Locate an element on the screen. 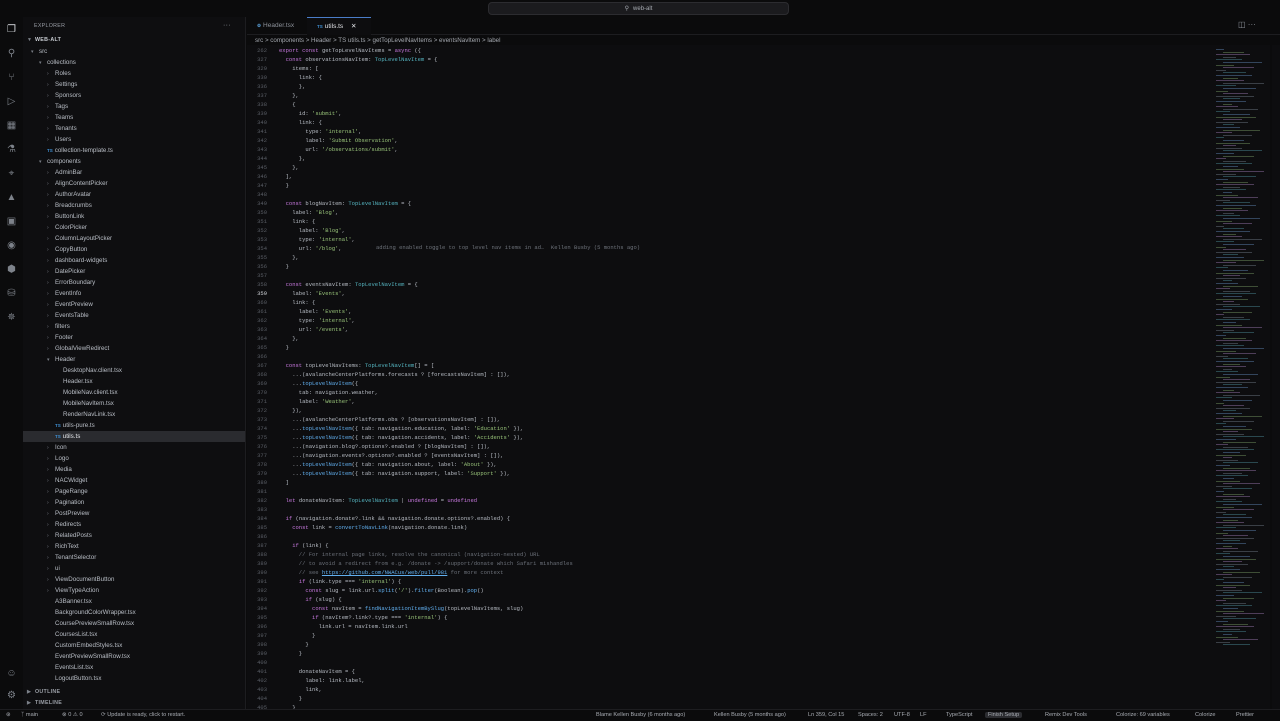  extensions-icon: ▦ is located at coordinates (11, 125).